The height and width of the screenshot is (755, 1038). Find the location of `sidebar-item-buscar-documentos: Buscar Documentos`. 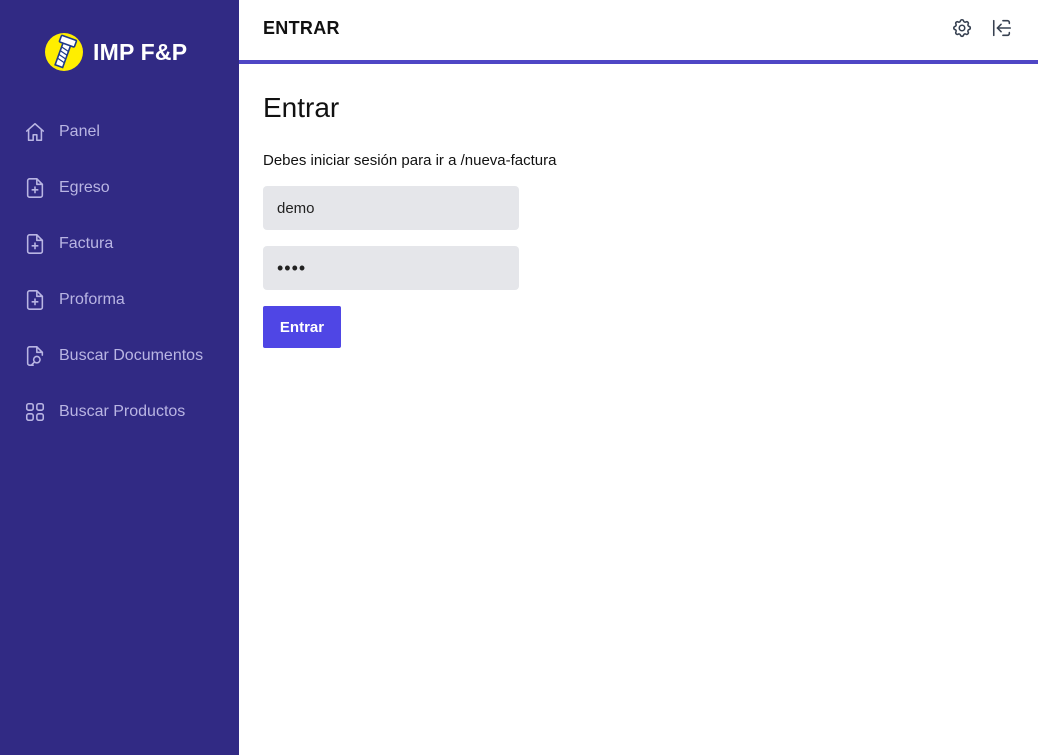

sidebar-item-buscar-documentos: Buscar Documentos is located at coordinates (119, 356).